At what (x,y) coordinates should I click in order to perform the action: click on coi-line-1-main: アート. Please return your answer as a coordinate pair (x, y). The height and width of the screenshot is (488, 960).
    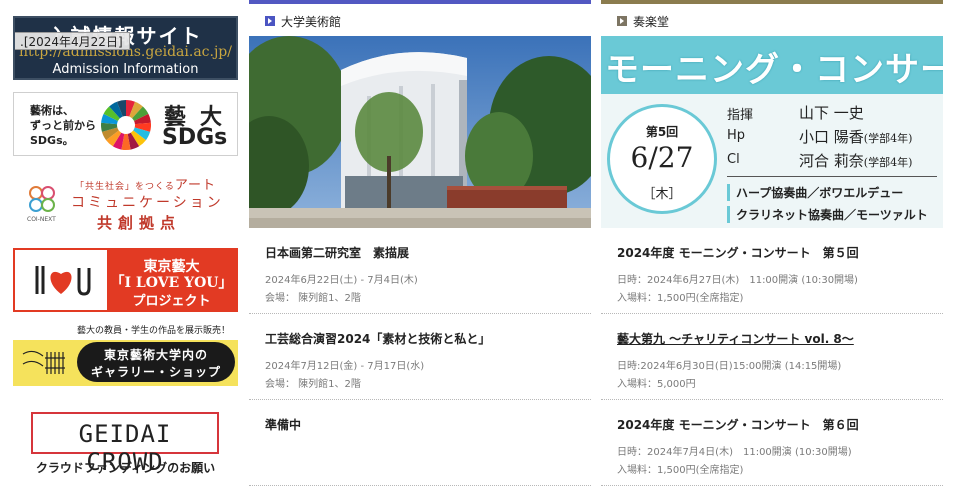
    Looking at the image, I should click on (195, 185).